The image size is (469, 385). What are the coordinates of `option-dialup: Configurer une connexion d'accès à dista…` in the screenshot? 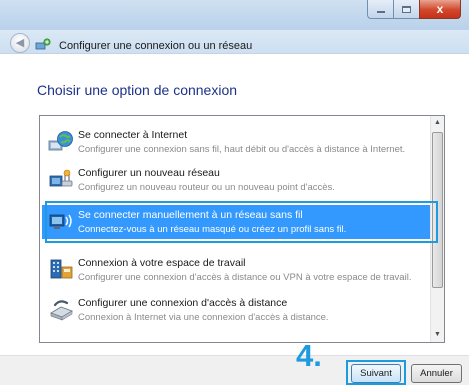 It's located at (236, 310).